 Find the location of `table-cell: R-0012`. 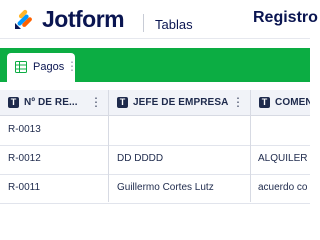

table-cell: R-0012 is located at coordinates (56, 158).